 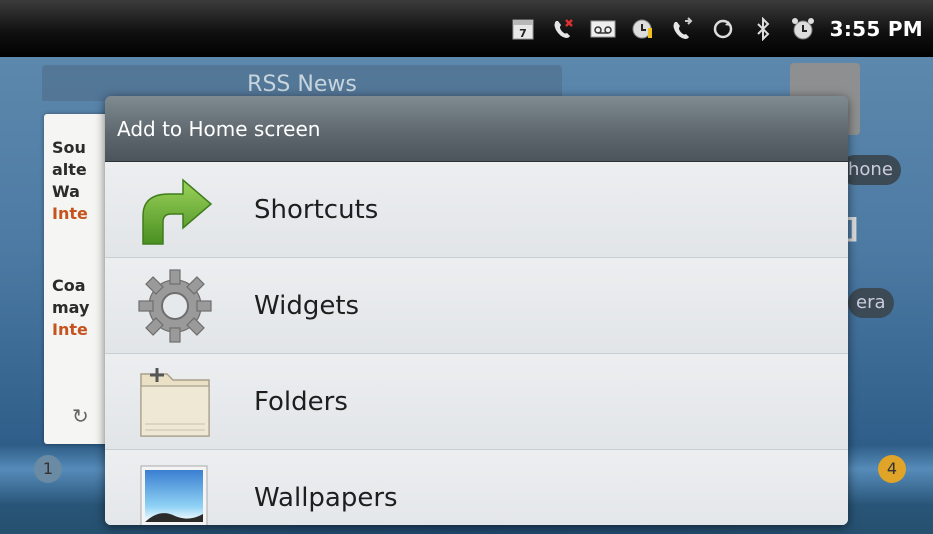 I want to click on dialog-title: Add to Home screen, so click(x=476, y=129).